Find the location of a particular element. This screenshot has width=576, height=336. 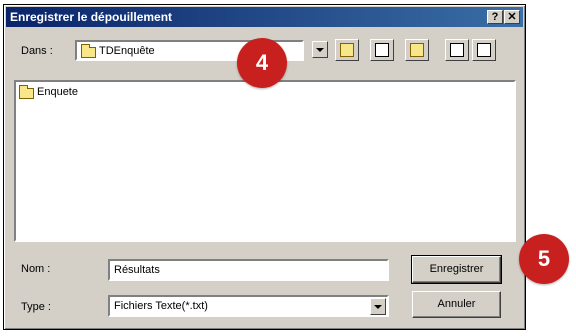

details-view-button is located at coordinates (484, 50).